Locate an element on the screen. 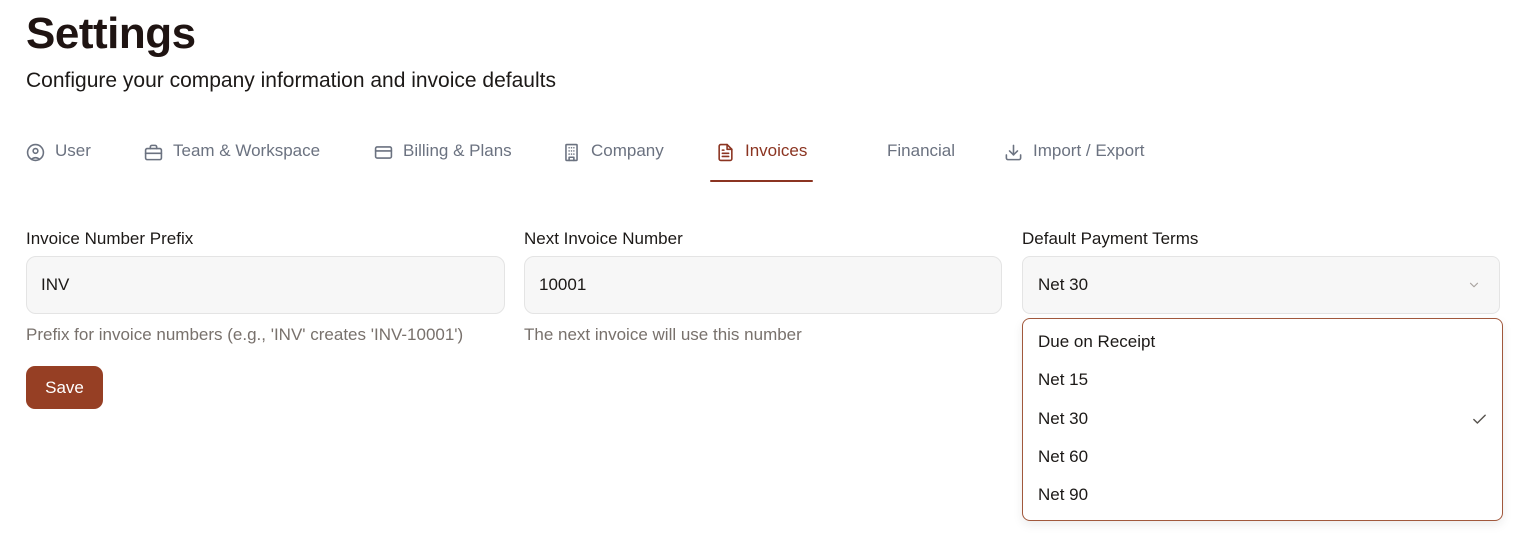  chevron-down-icon is located at coordinates (1474, 285).